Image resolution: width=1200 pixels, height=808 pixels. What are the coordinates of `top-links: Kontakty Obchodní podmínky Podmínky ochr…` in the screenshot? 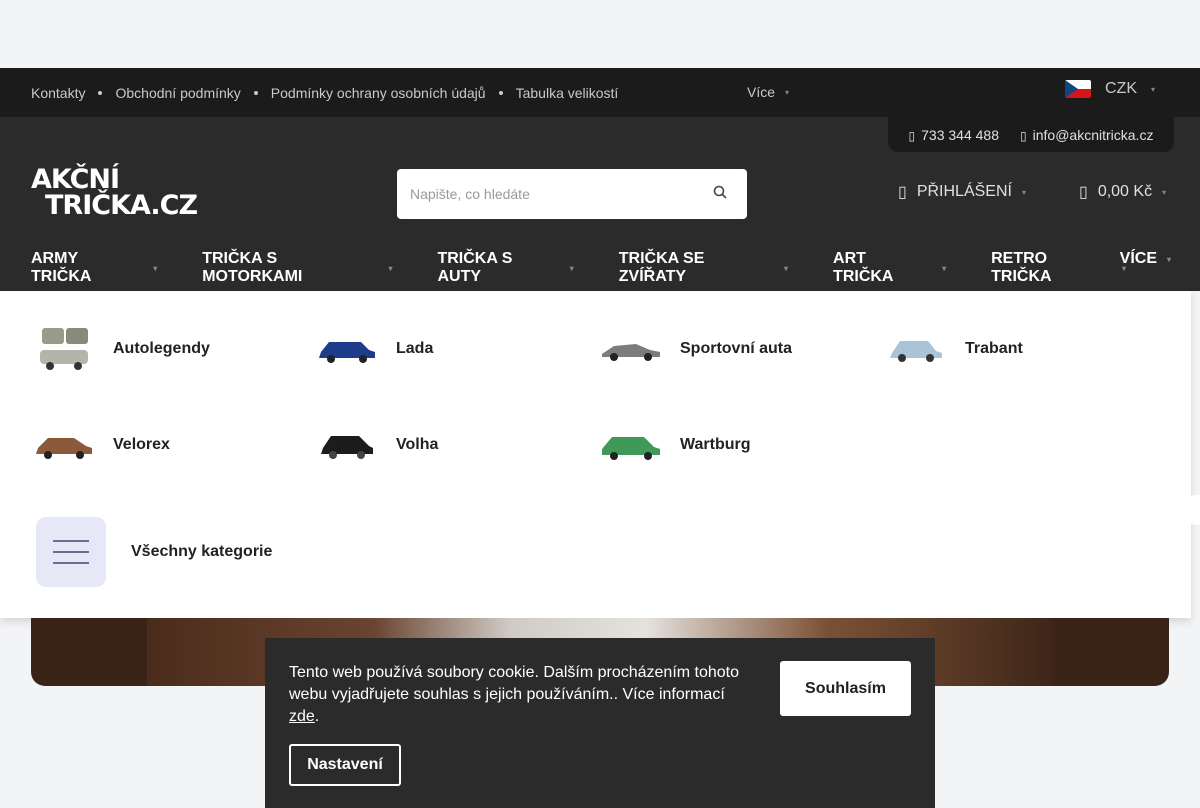 It's located at (324, 93).